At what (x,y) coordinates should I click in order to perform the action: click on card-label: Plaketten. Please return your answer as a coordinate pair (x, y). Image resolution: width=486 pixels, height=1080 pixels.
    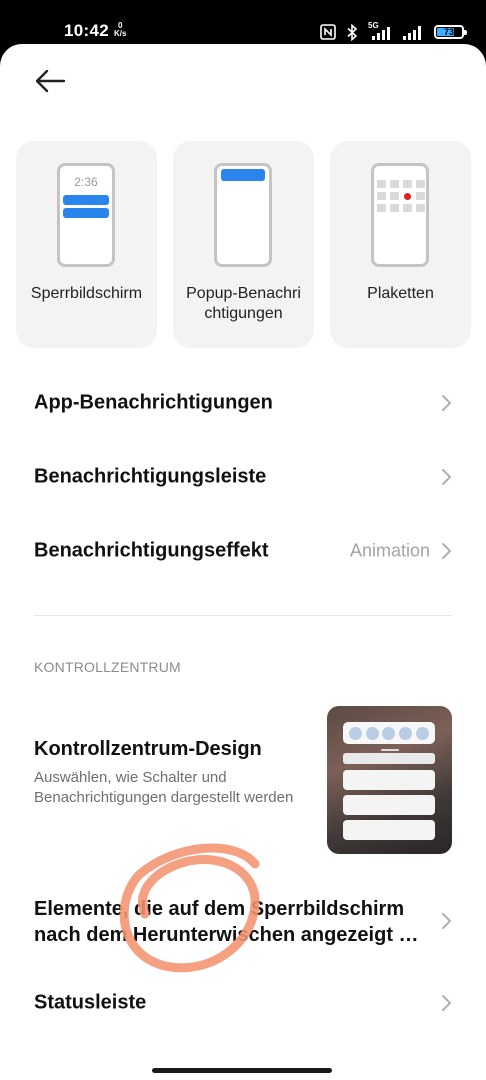
    Looking at the image, I should click on (400, 293).